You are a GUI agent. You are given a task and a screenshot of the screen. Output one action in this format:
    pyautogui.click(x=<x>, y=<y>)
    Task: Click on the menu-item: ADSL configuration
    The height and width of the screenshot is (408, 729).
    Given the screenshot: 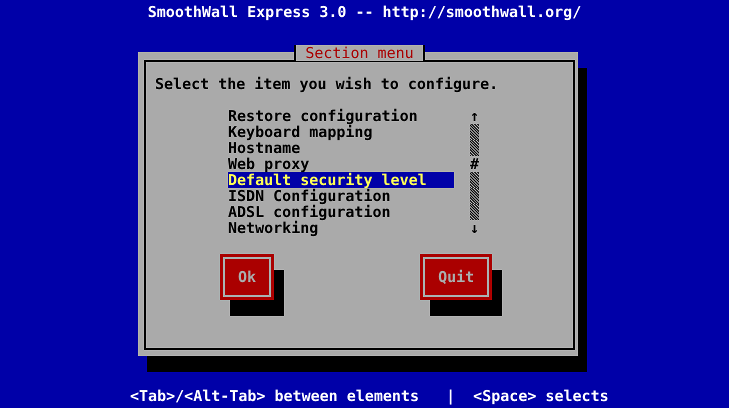 What is the action you would take?
    pyautogui.click(x=341, y=212)
    